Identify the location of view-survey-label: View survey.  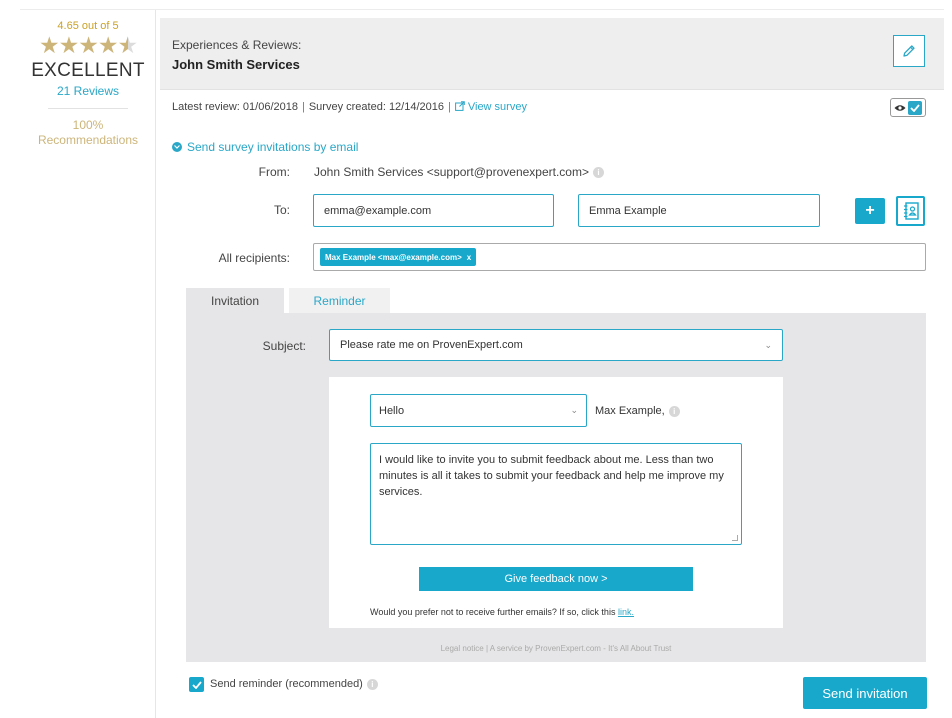
(497, 107).